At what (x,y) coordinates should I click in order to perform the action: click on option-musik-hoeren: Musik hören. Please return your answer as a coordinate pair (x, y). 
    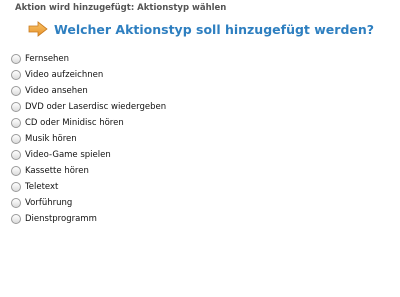
    Looking at the image, I should click on (88, 139).